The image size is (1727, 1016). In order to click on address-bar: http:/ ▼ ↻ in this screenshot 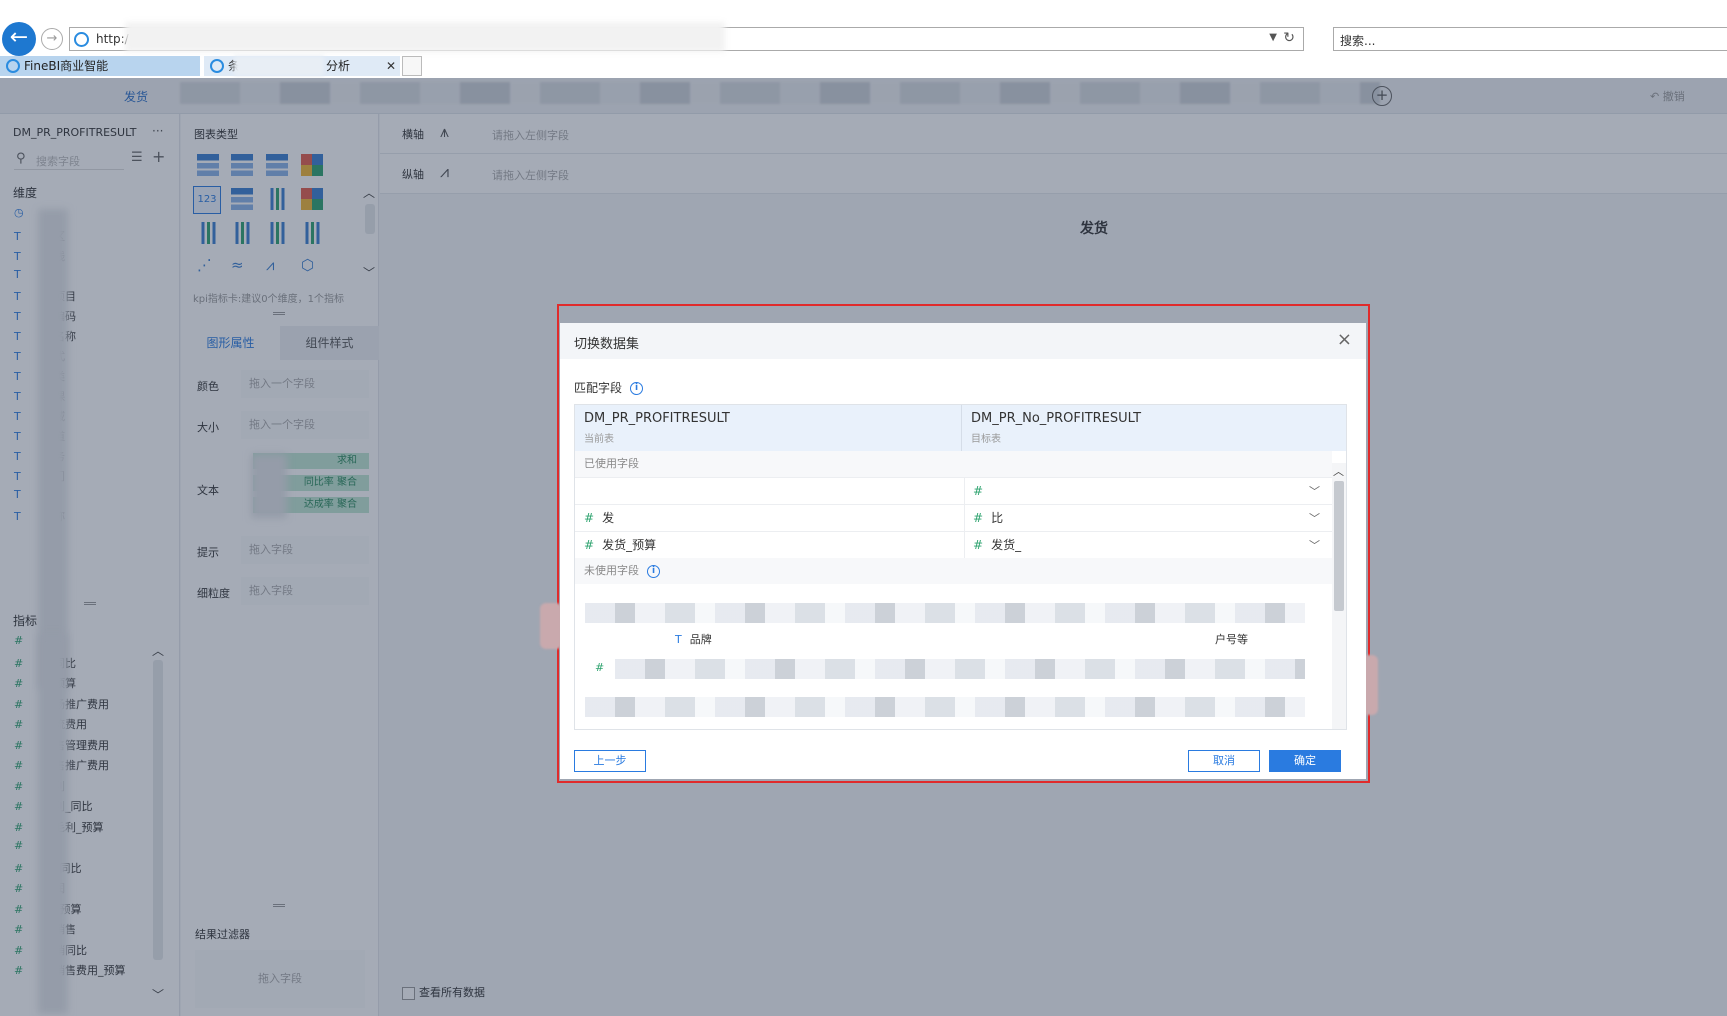, I will do `click(686, 37)`.